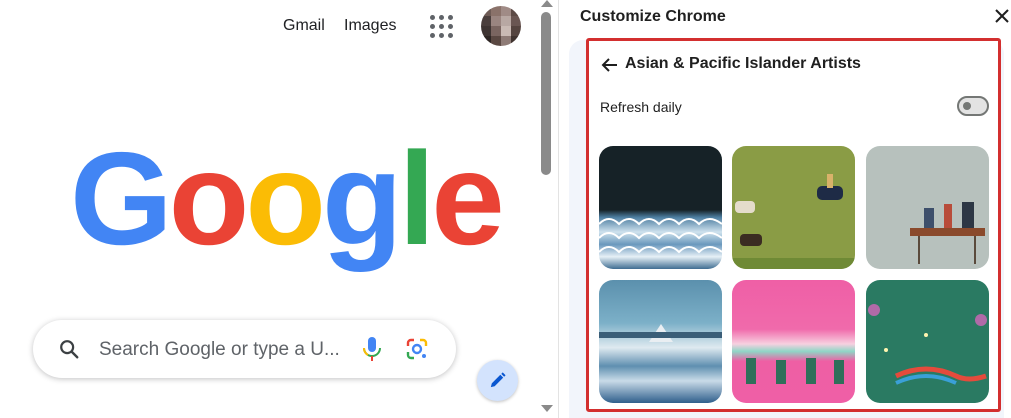 The width and height of the screenshot is (1011, 418). What do you see at coordinates (660, 333) in the screenshot?
I see `mountain-sea-artwork` at bounding box center [660, 333].